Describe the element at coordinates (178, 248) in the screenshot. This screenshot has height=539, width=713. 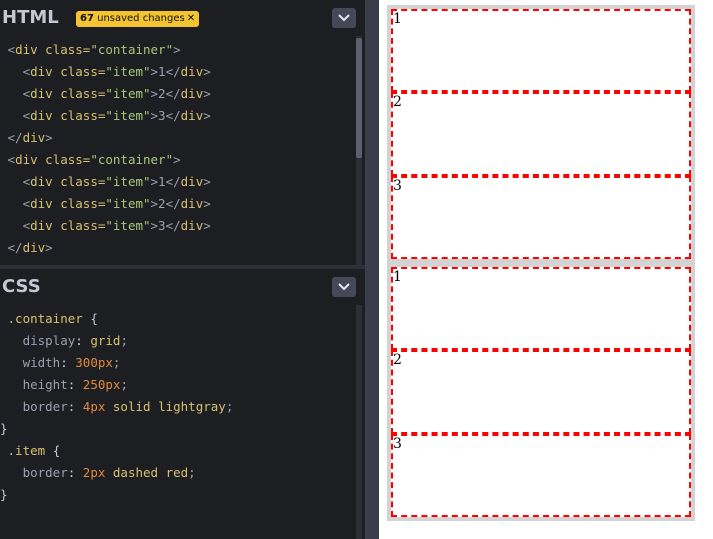
I see `code-line: </div>` at that location.